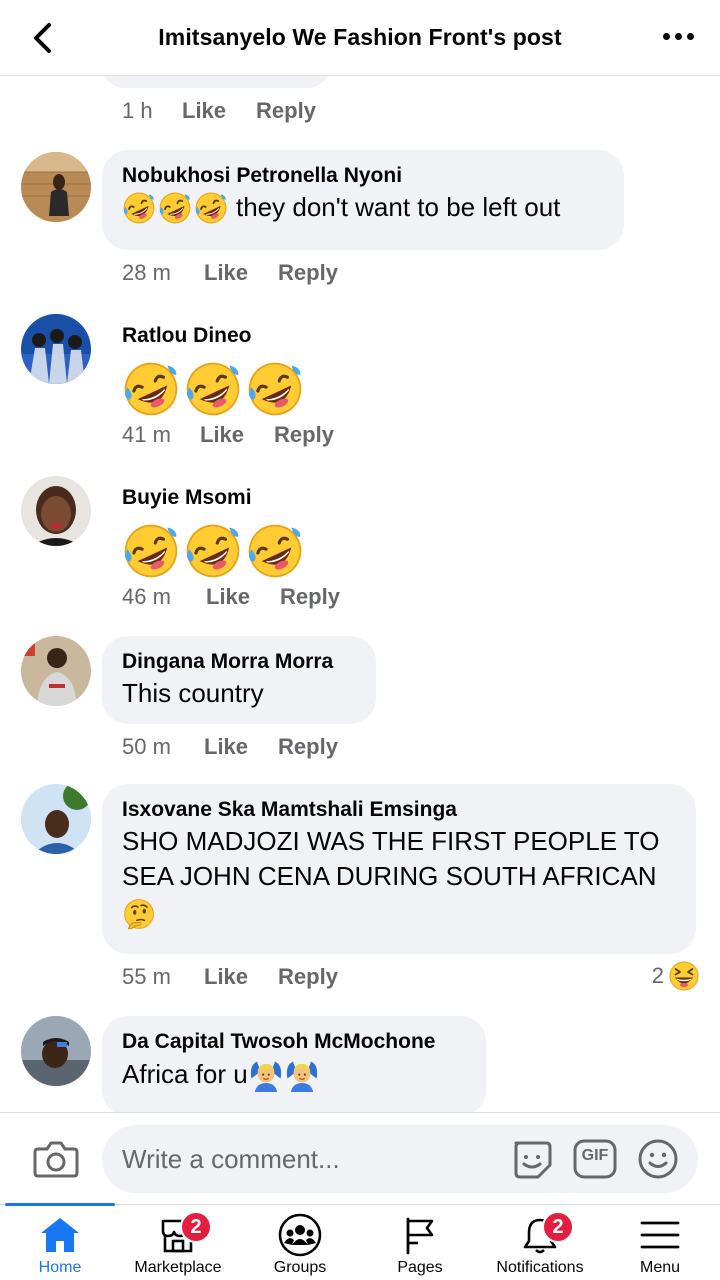 The image size is (720, 1280). What do you see at coordinates (146, 976) in the screenshot?
I see `comment-time: 55 m` at bounding box center [146, 976].